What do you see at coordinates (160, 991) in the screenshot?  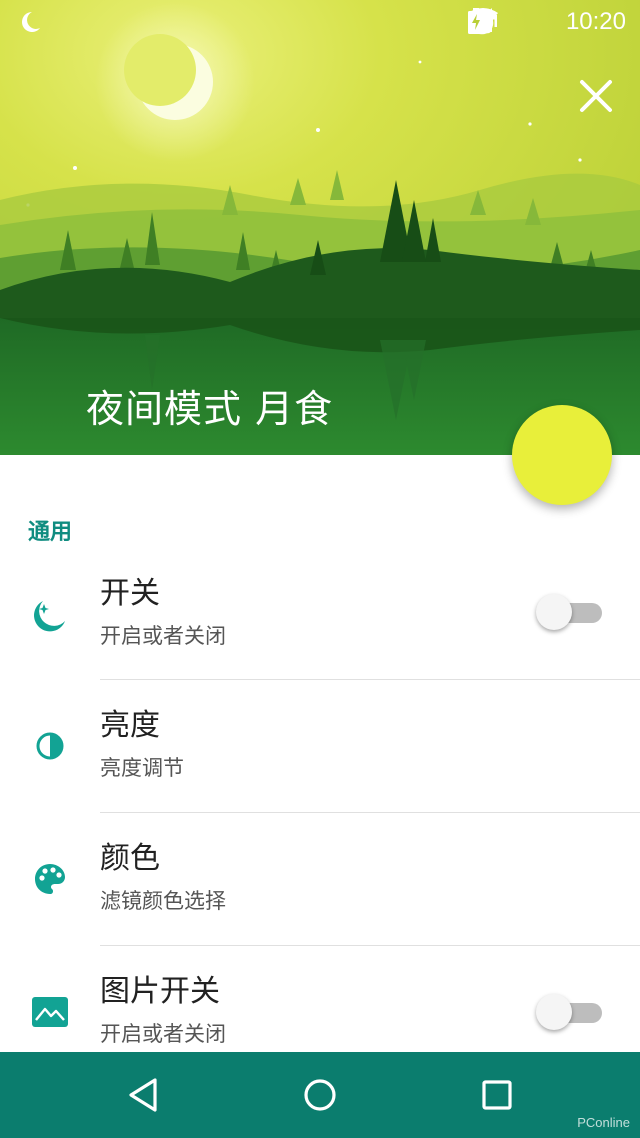 I see `setting-title: 图片开关` at bounding box center [160, 991].